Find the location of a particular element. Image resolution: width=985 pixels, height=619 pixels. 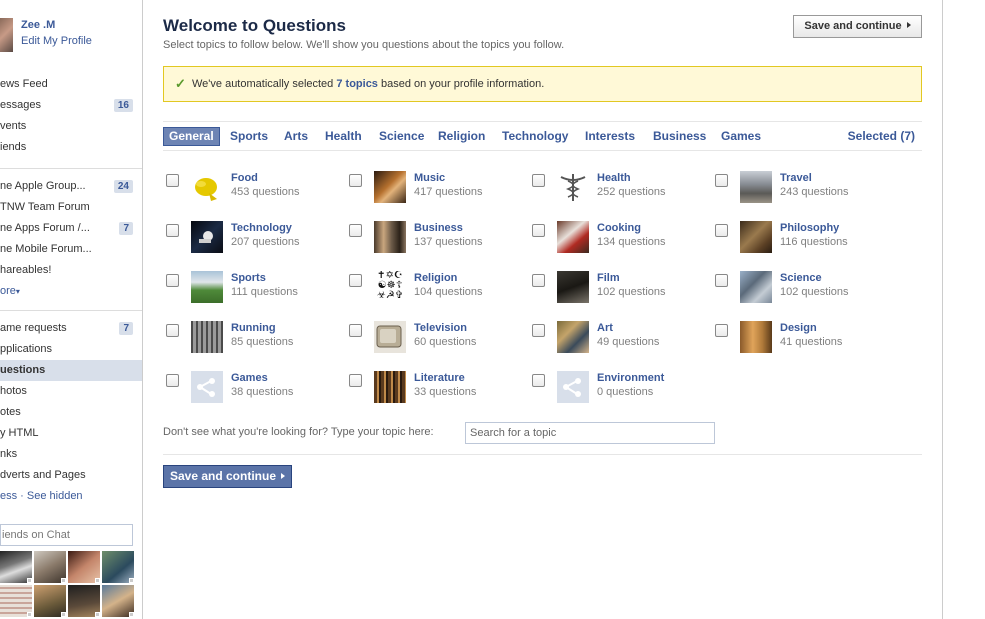

save-and-continue-button-bottom: Save and continue is located at coordinates (227, 476).